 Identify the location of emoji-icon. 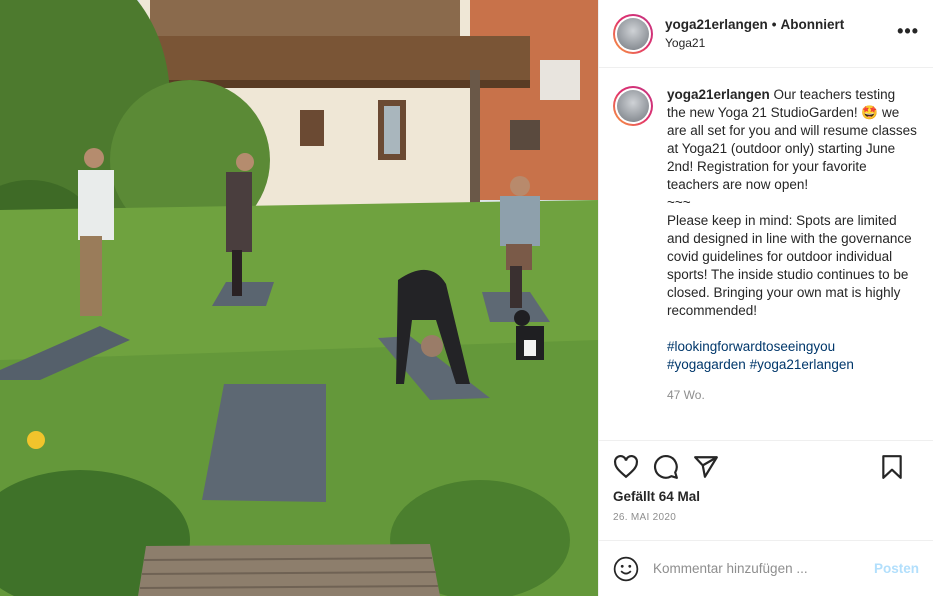
(626, 569).